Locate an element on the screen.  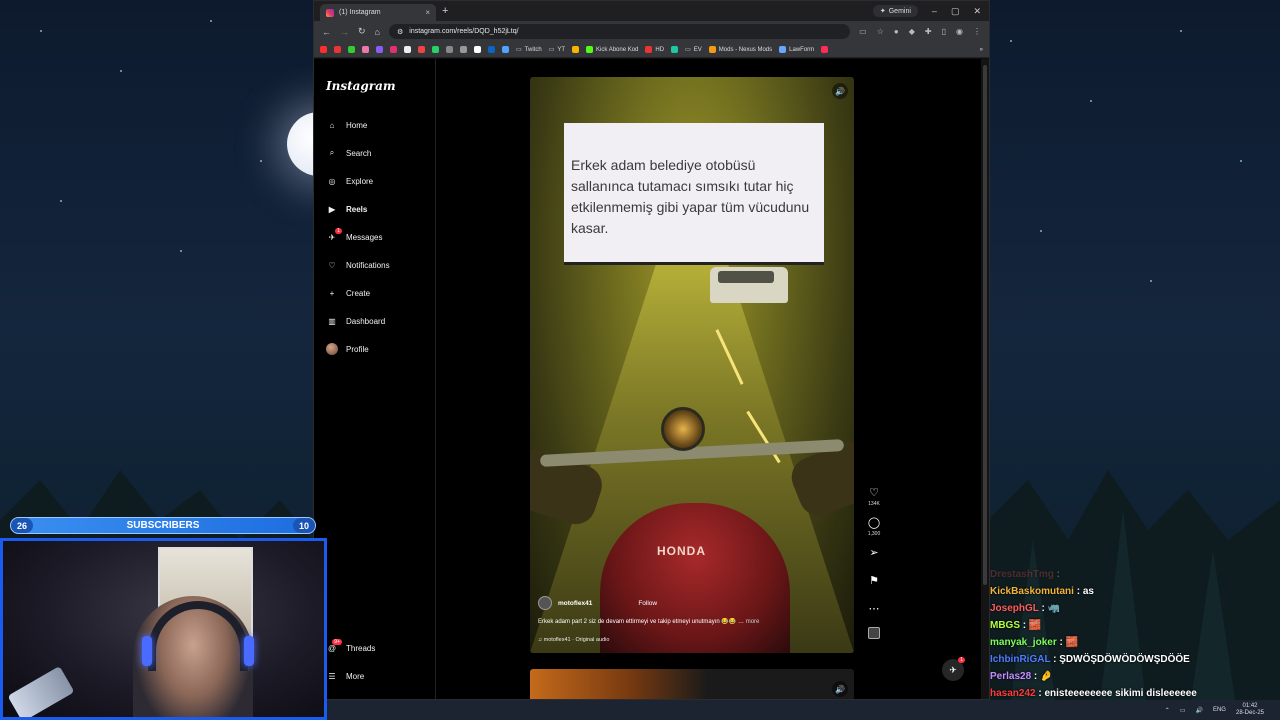
nav-threads: @9+ Threads is located at coordinates (350, 646).